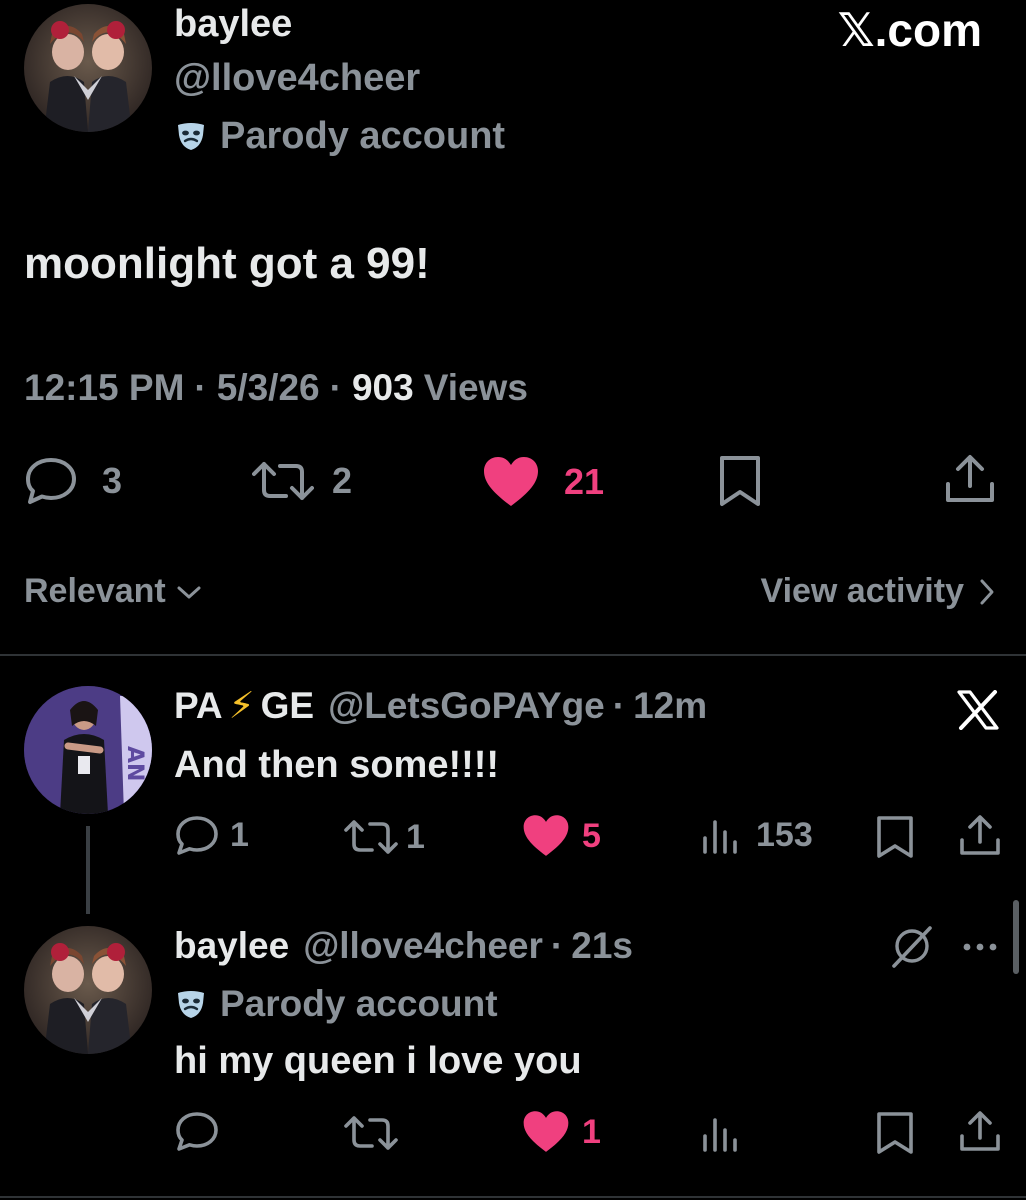 Image resolution: width=1026 pixels, height=1200 pixels. I want to click on avatar: AN, so click(88, 750).